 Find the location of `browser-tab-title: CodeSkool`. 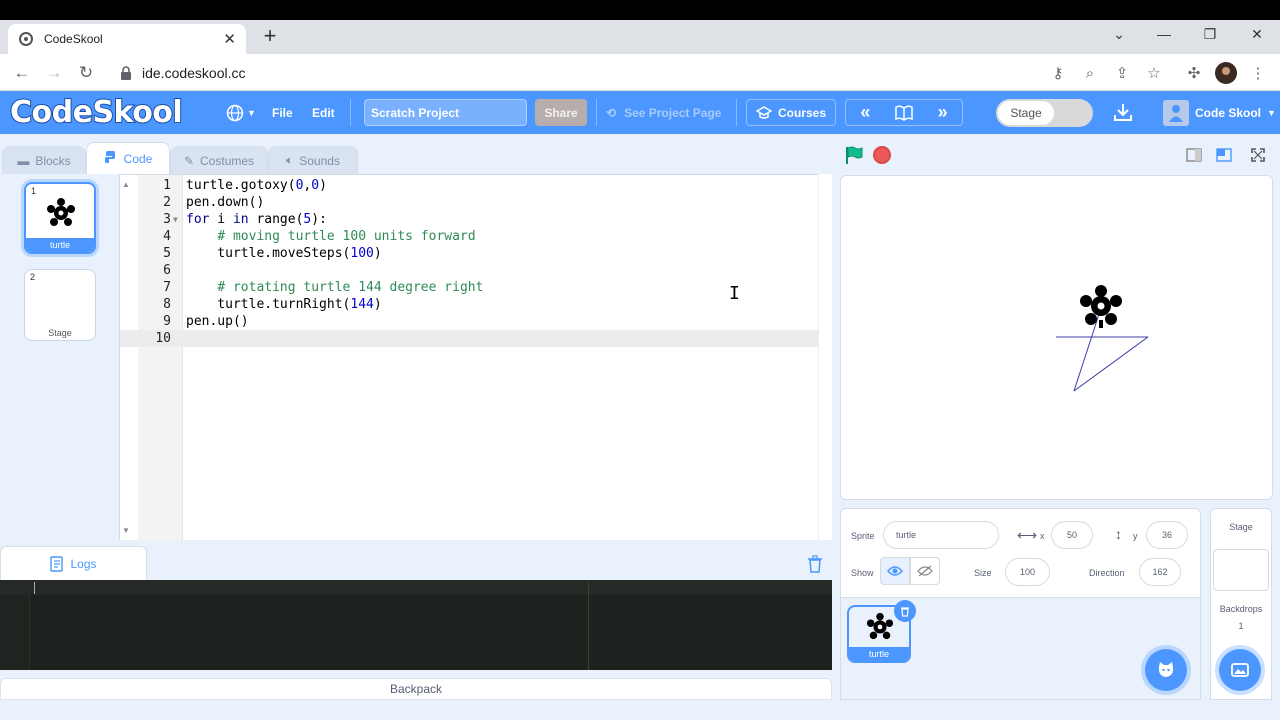

browser-tab-title: CodeSkool is located at coordinates (73, 39).